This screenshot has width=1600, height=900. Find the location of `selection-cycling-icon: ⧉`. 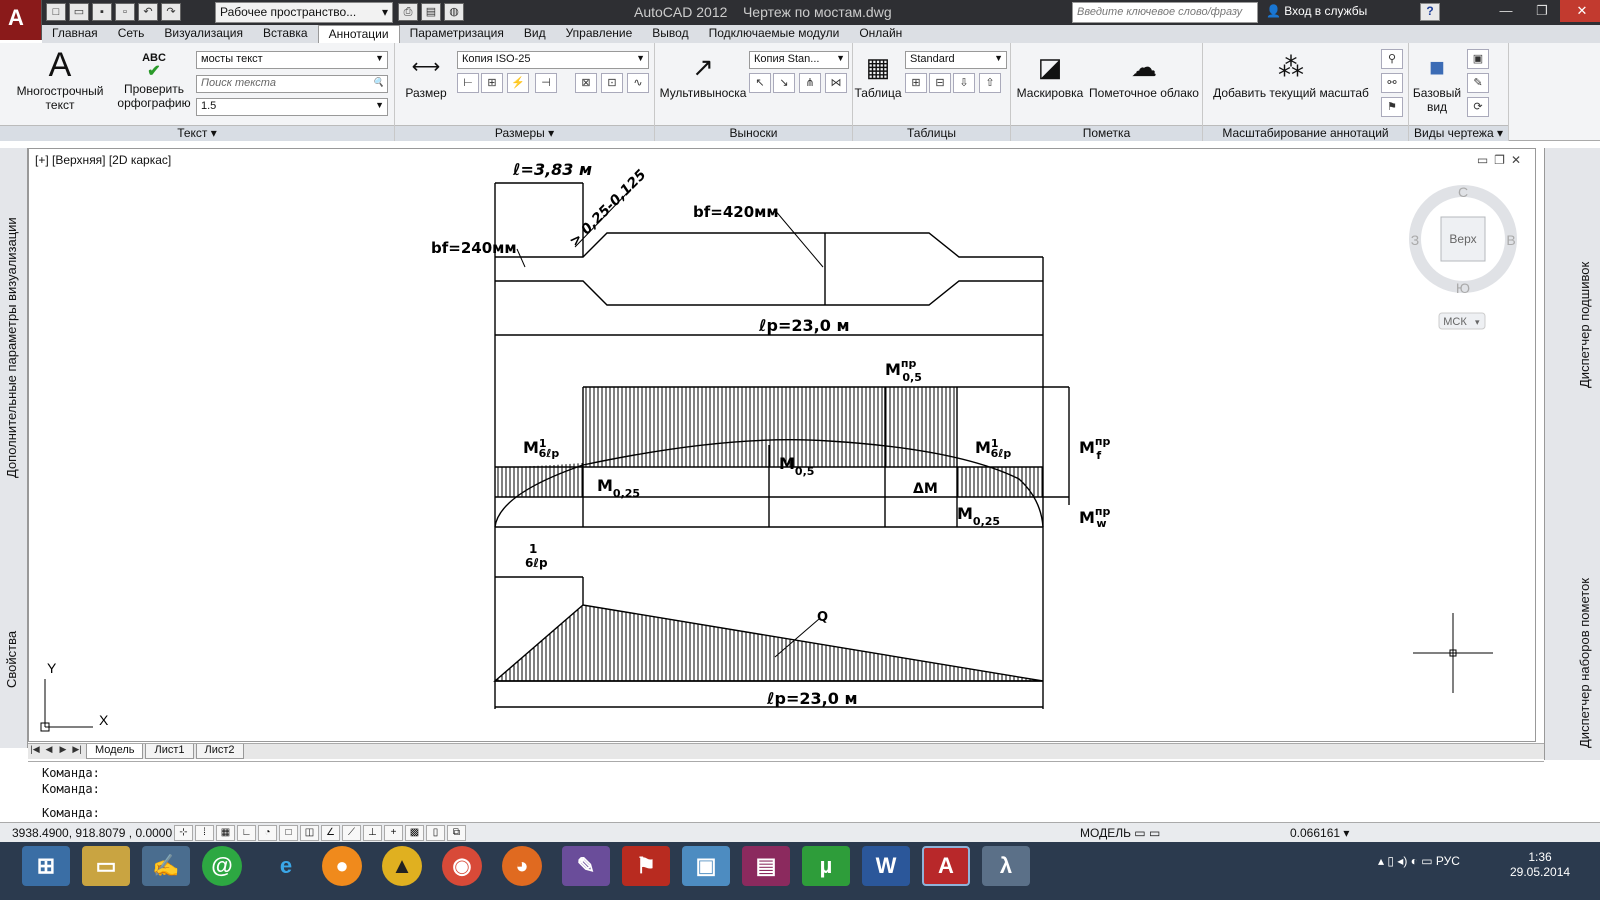

selection-cycling-icon: ⧉ is located at coordinates (456, 833).